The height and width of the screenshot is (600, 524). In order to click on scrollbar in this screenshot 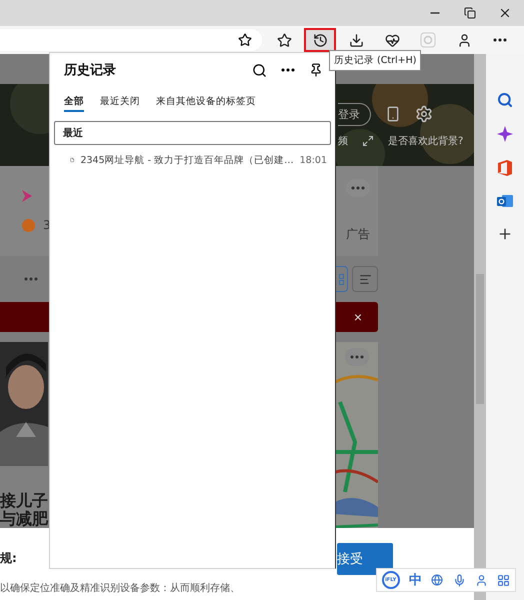, I will do `click(480, 327)`.